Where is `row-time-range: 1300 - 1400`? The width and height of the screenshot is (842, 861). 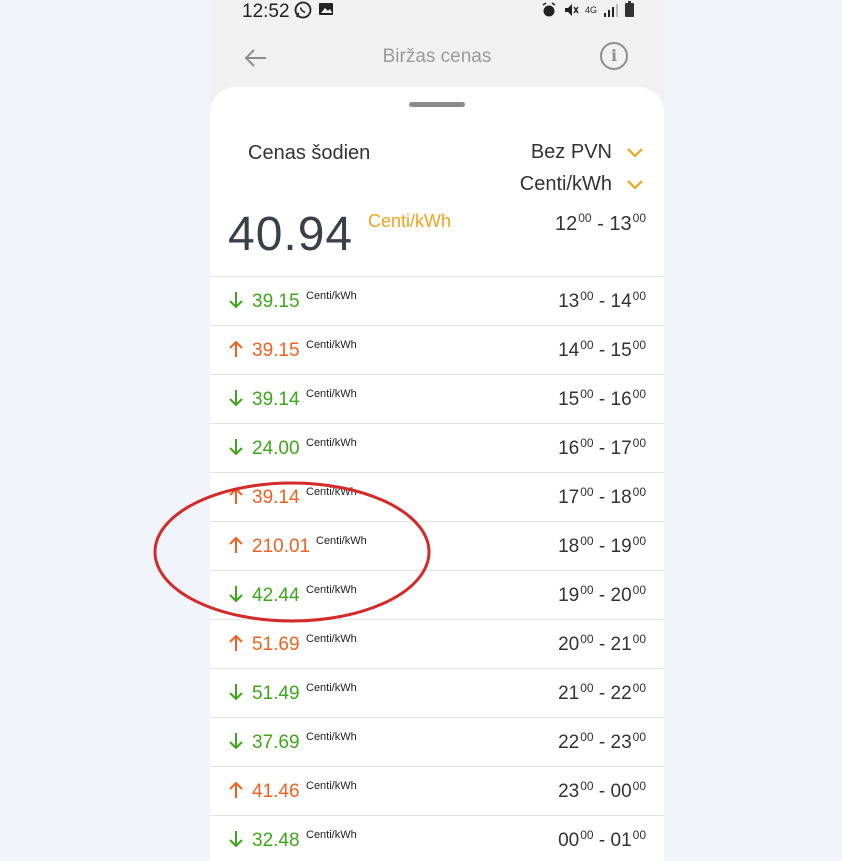
row-time-range: 1300 - 1400 is located at coordinates (602, 300).